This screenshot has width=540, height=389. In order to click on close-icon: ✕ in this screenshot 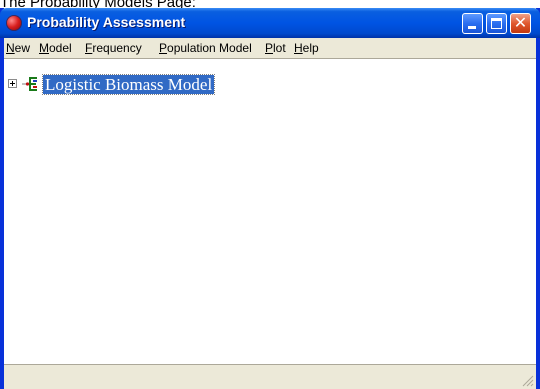, I will do `click(520, 22)`.